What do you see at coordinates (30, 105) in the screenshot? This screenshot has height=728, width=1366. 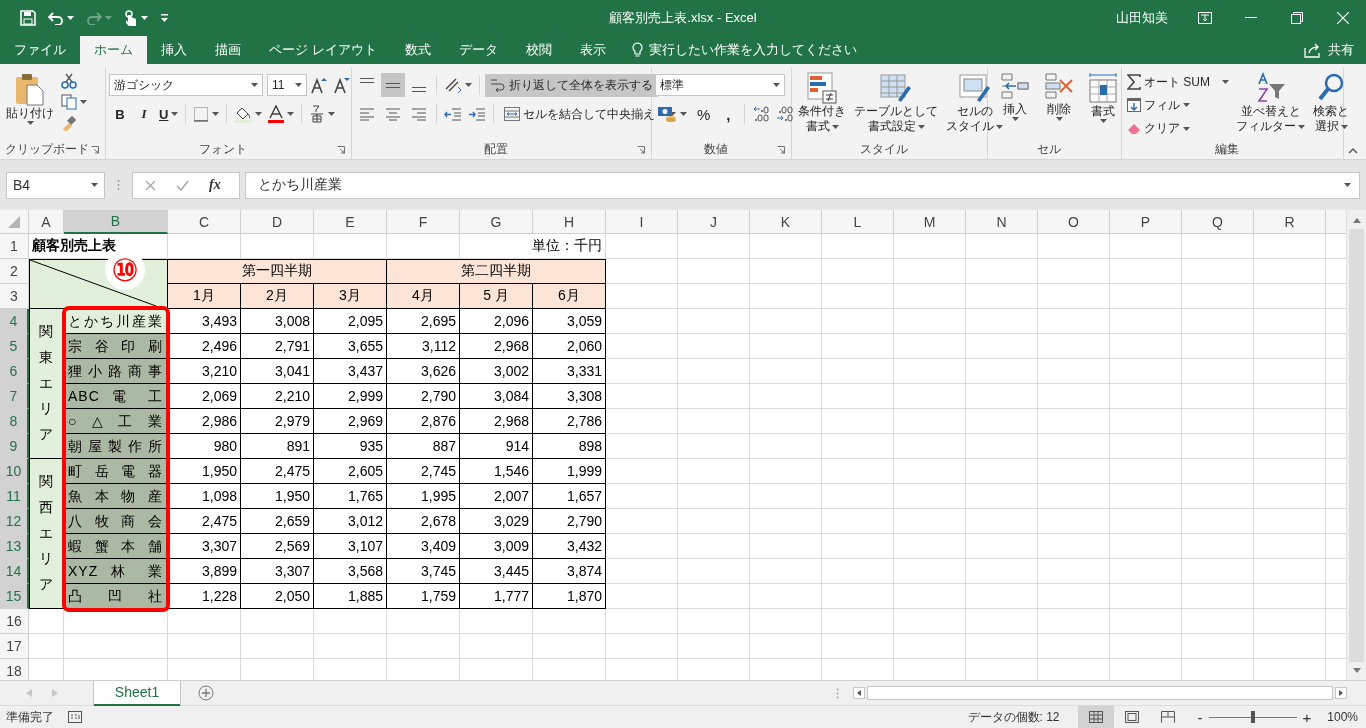 I see `paste-button: 貼り付け` at bounding box center [30, 105].